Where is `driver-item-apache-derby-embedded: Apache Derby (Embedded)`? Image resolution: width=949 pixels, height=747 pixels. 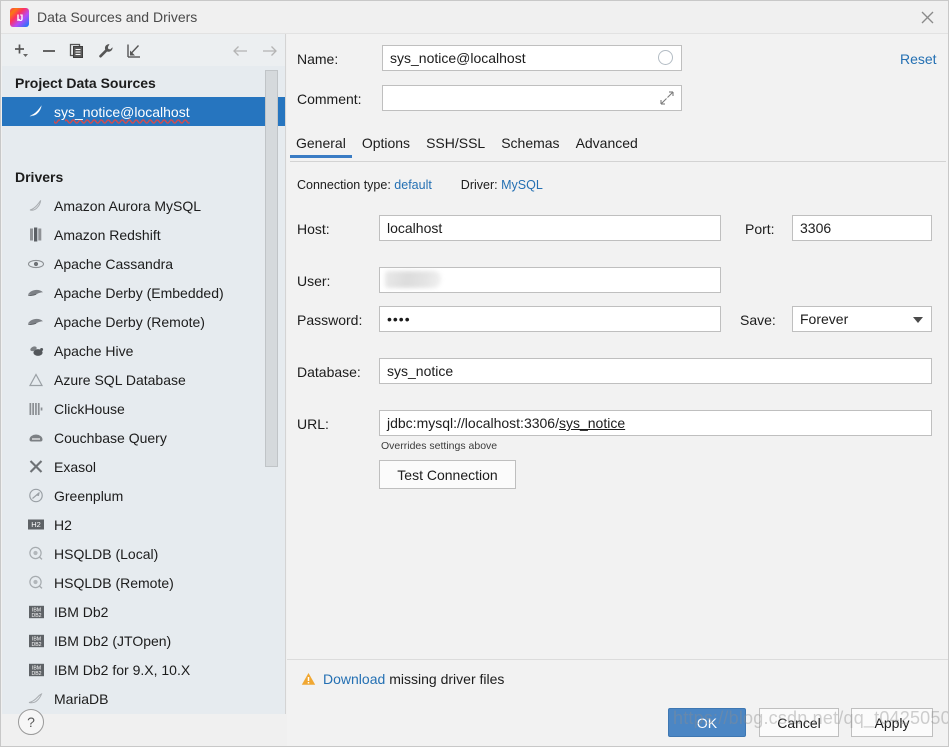 driver-item-apache-derby-embedded: Apache Derby (Embedded) is located at coordinates (143, 292).